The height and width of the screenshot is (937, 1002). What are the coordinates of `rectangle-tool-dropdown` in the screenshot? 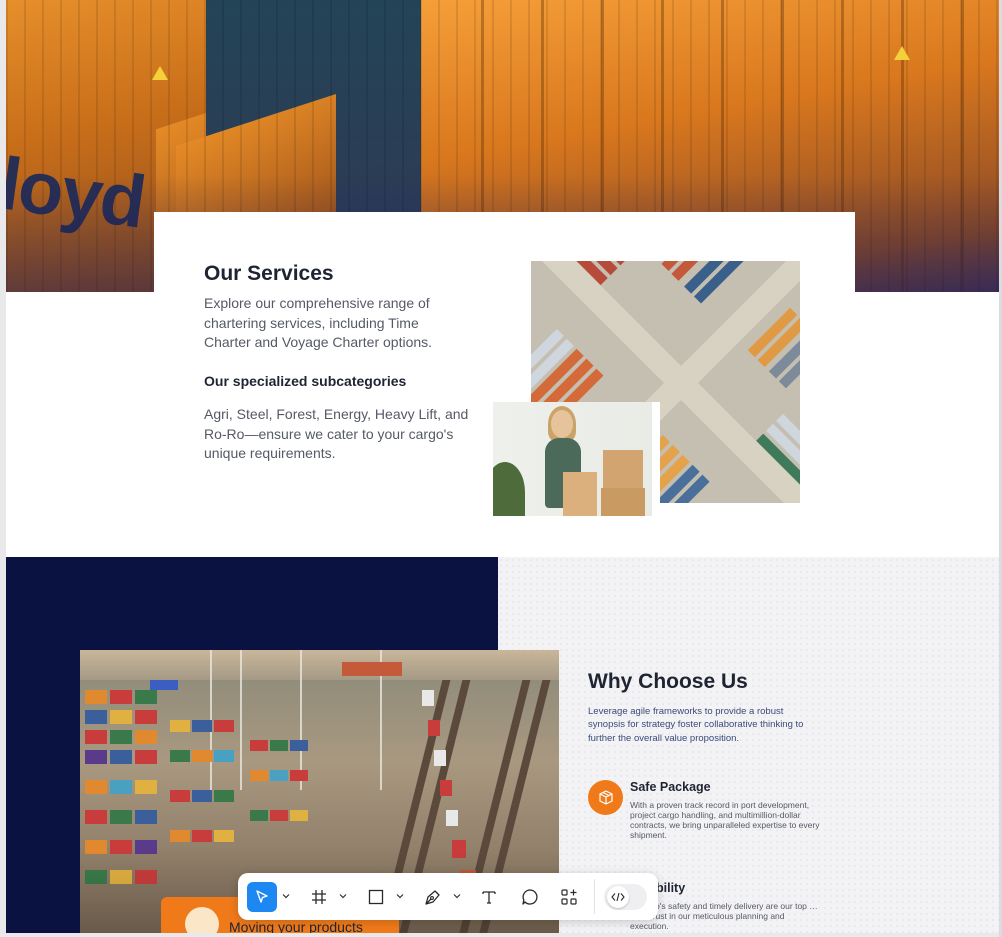 It's located at (400, 896).